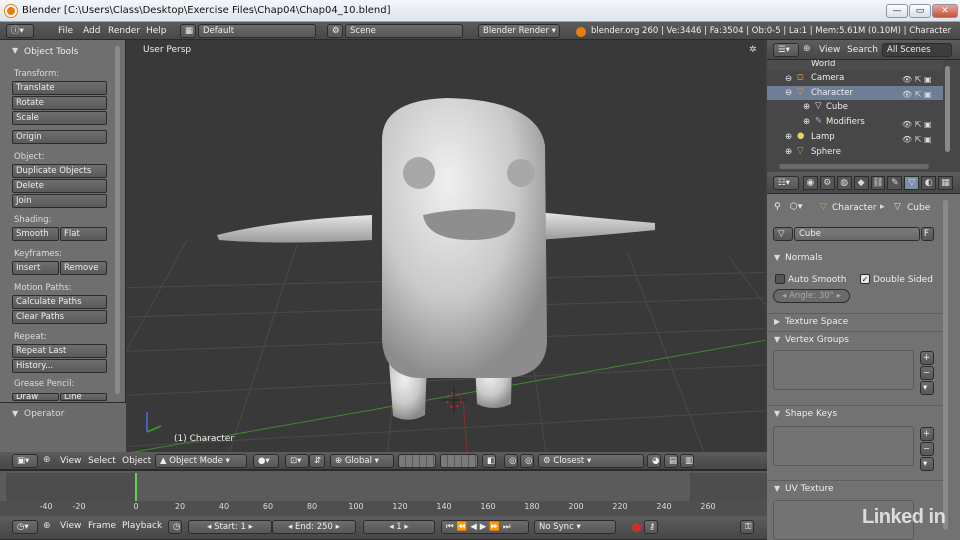  What do you see at coordinates (58, 52) in the screenshot?
I see `object-tools-panel-header: ▼ Object Tools` at bounding box center [58, 52].